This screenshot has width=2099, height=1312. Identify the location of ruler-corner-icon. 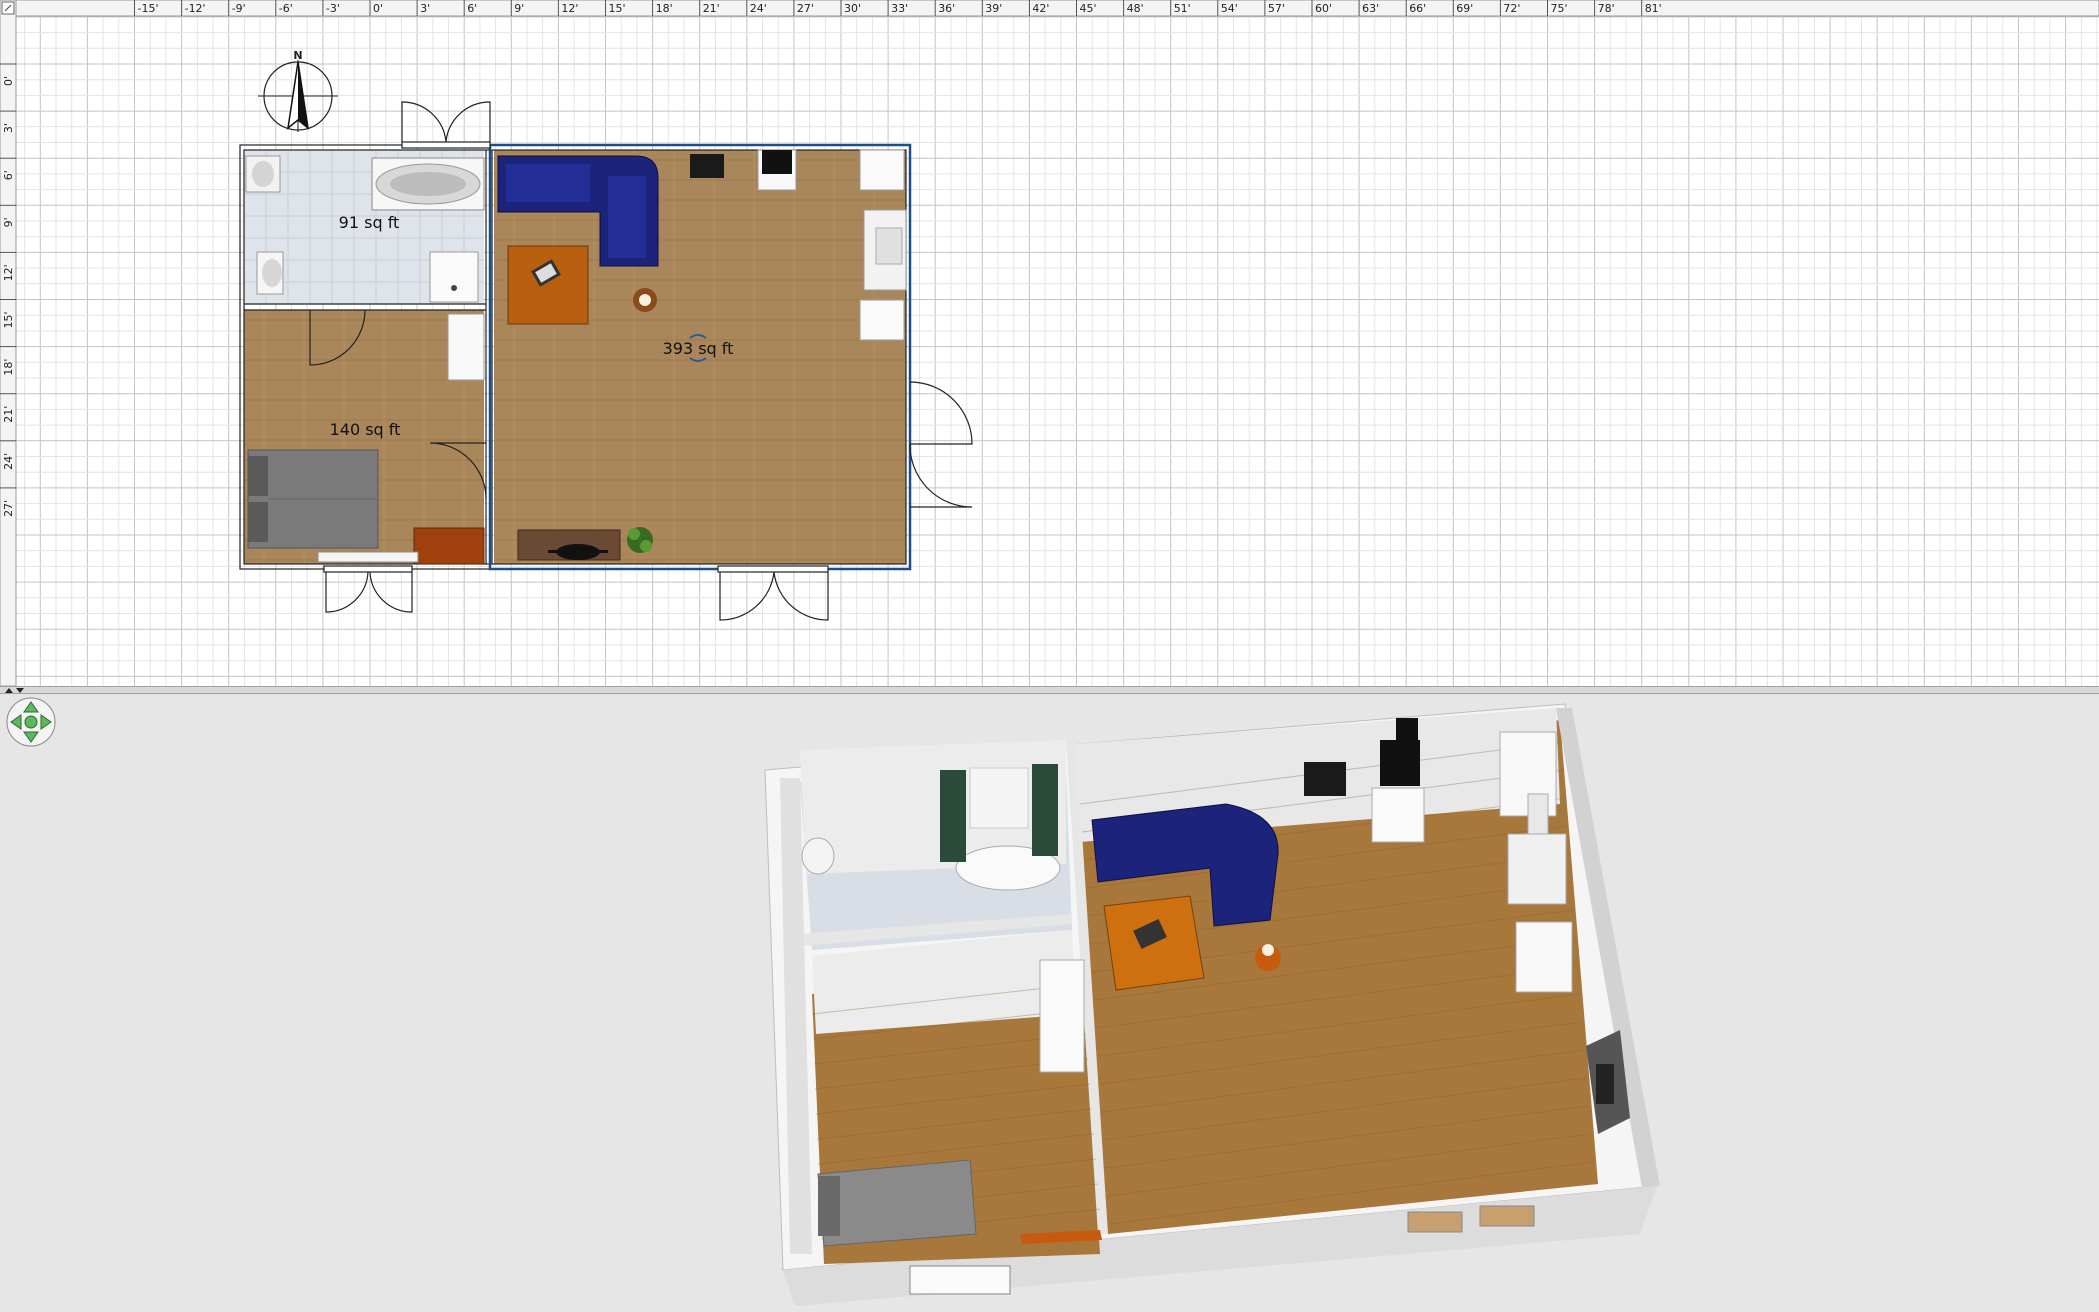
(8, 8).